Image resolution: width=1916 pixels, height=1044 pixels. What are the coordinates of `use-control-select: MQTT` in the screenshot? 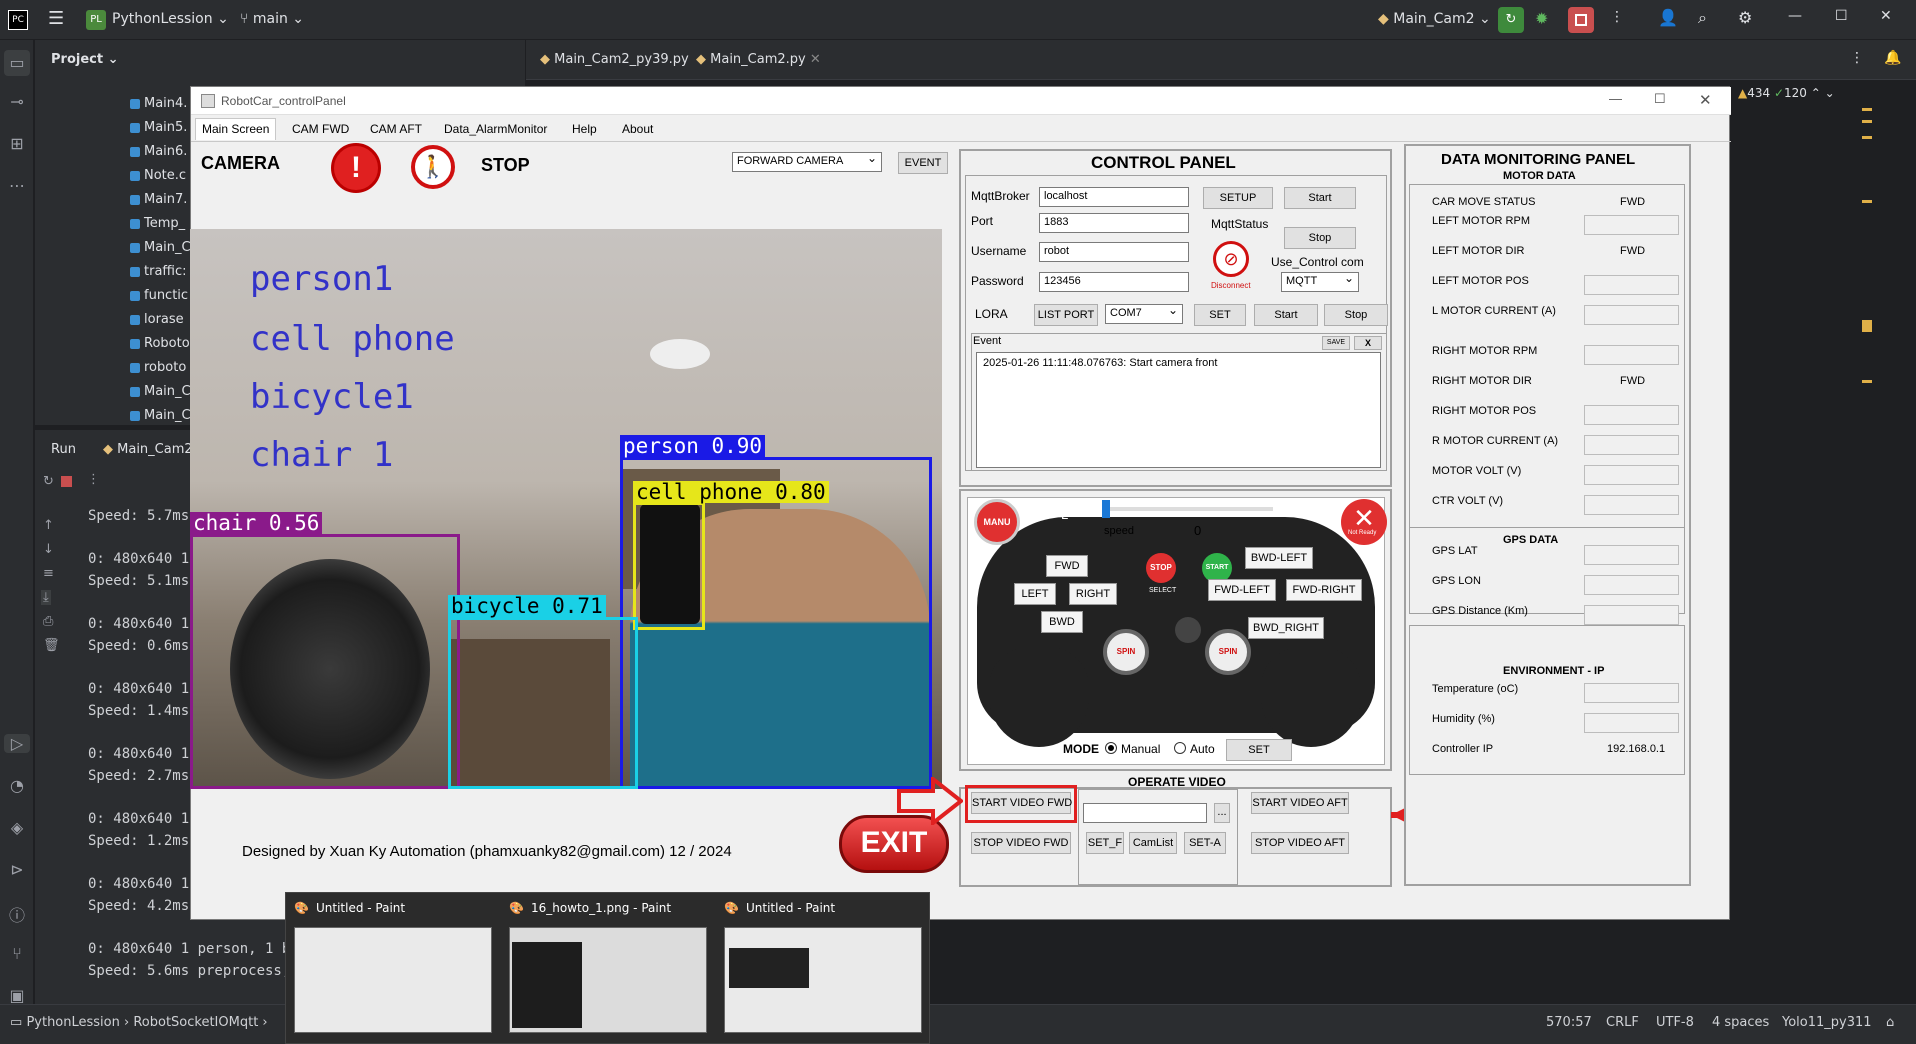 It's located at (1320, 281).